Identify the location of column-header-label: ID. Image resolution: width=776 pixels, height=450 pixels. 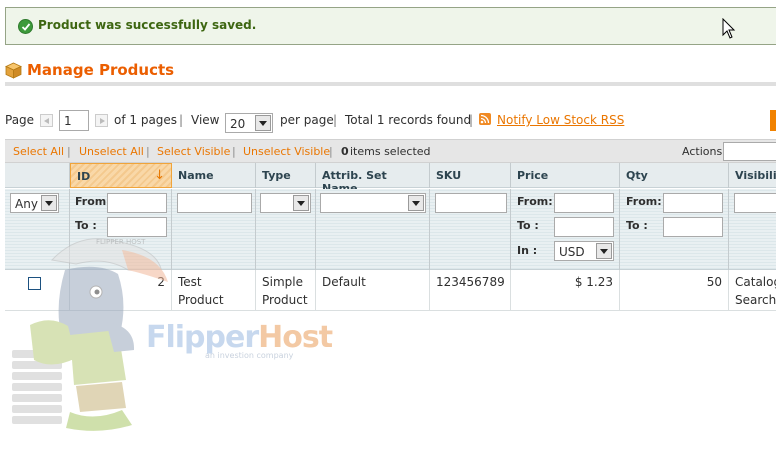
(84, 176).